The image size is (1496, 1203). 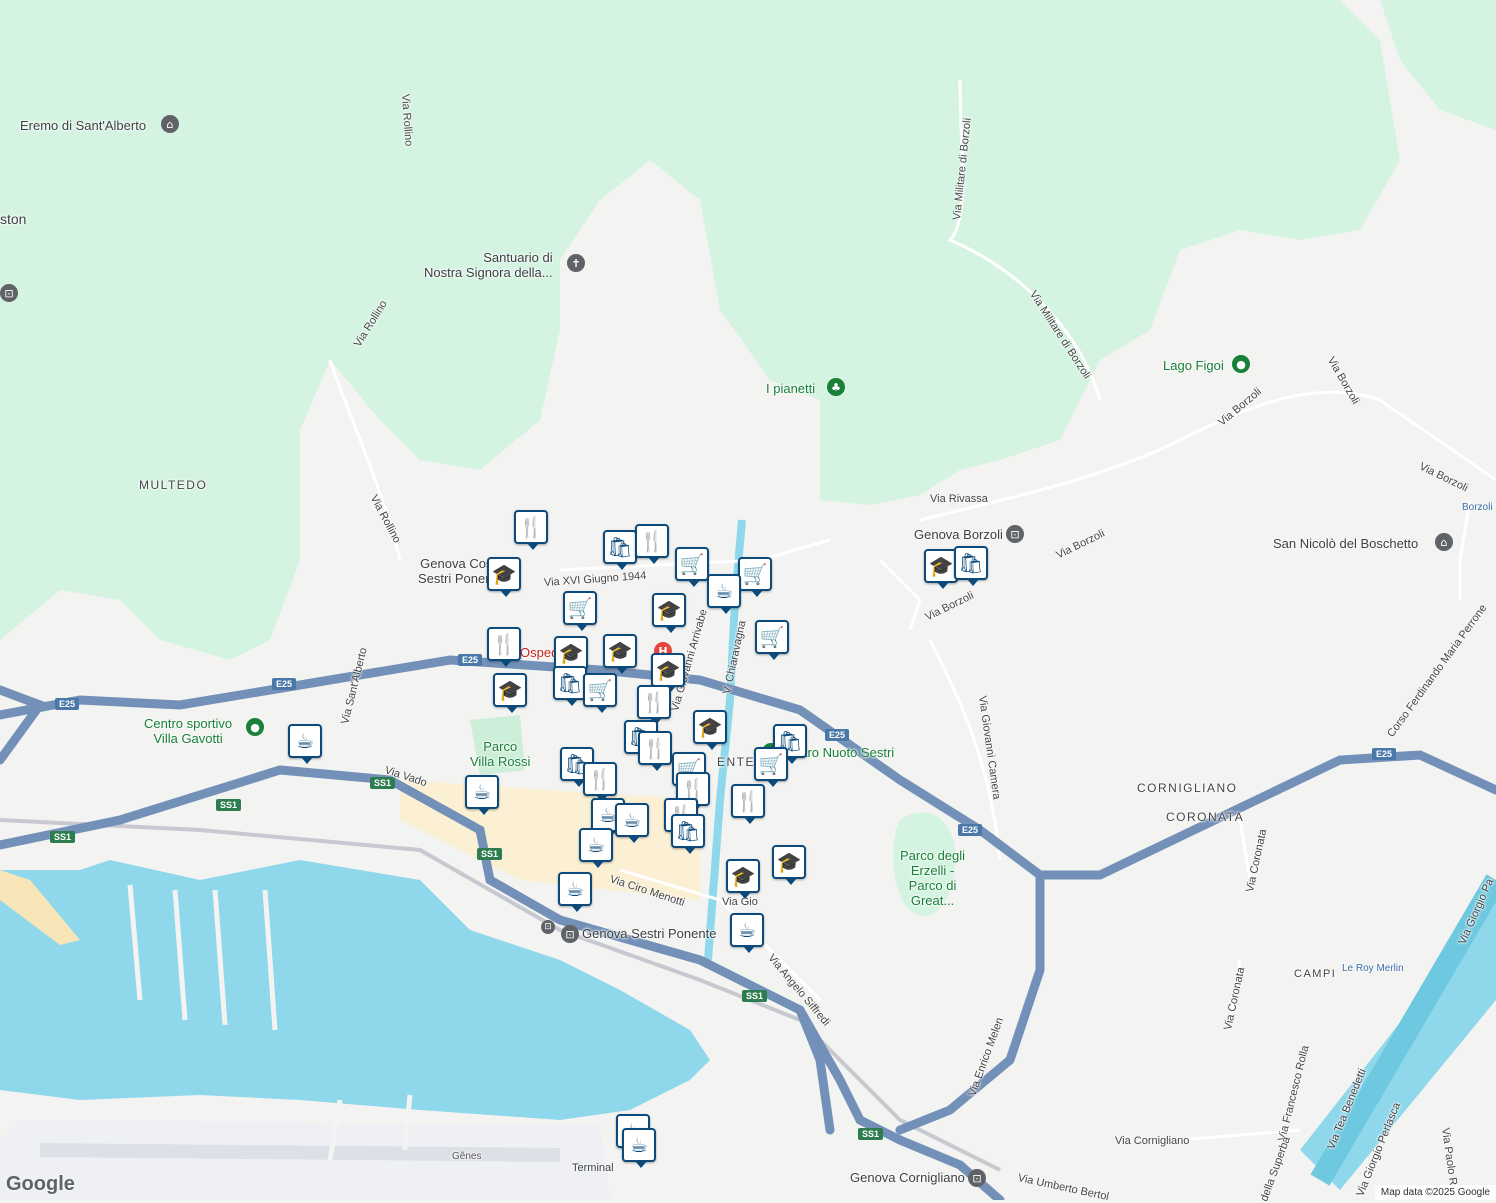 What do you see at coordinates (1205, 817) in the screenshot?
I see `area-label-coronata: CORONATA` at bounding box center [1205, 817].